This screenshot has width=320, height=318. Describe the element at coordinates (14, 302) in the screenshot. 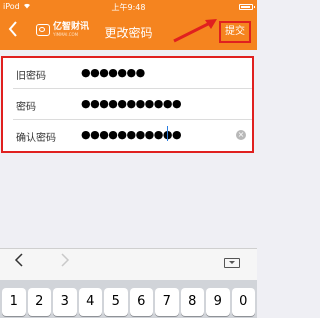

I see `key-1: 1` at that location.